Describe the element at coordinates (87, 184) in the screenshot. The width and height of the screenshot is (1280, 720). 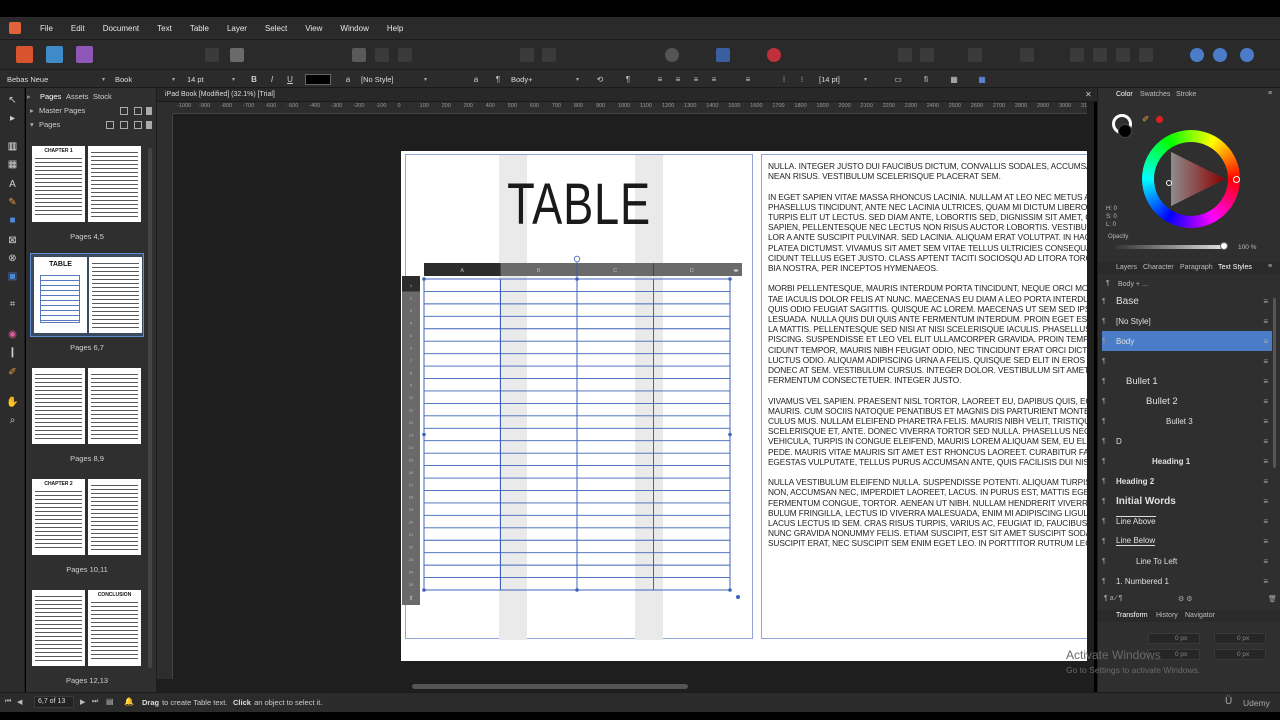
I see `spread-thumbnail: CHAPTER 1` at that location.